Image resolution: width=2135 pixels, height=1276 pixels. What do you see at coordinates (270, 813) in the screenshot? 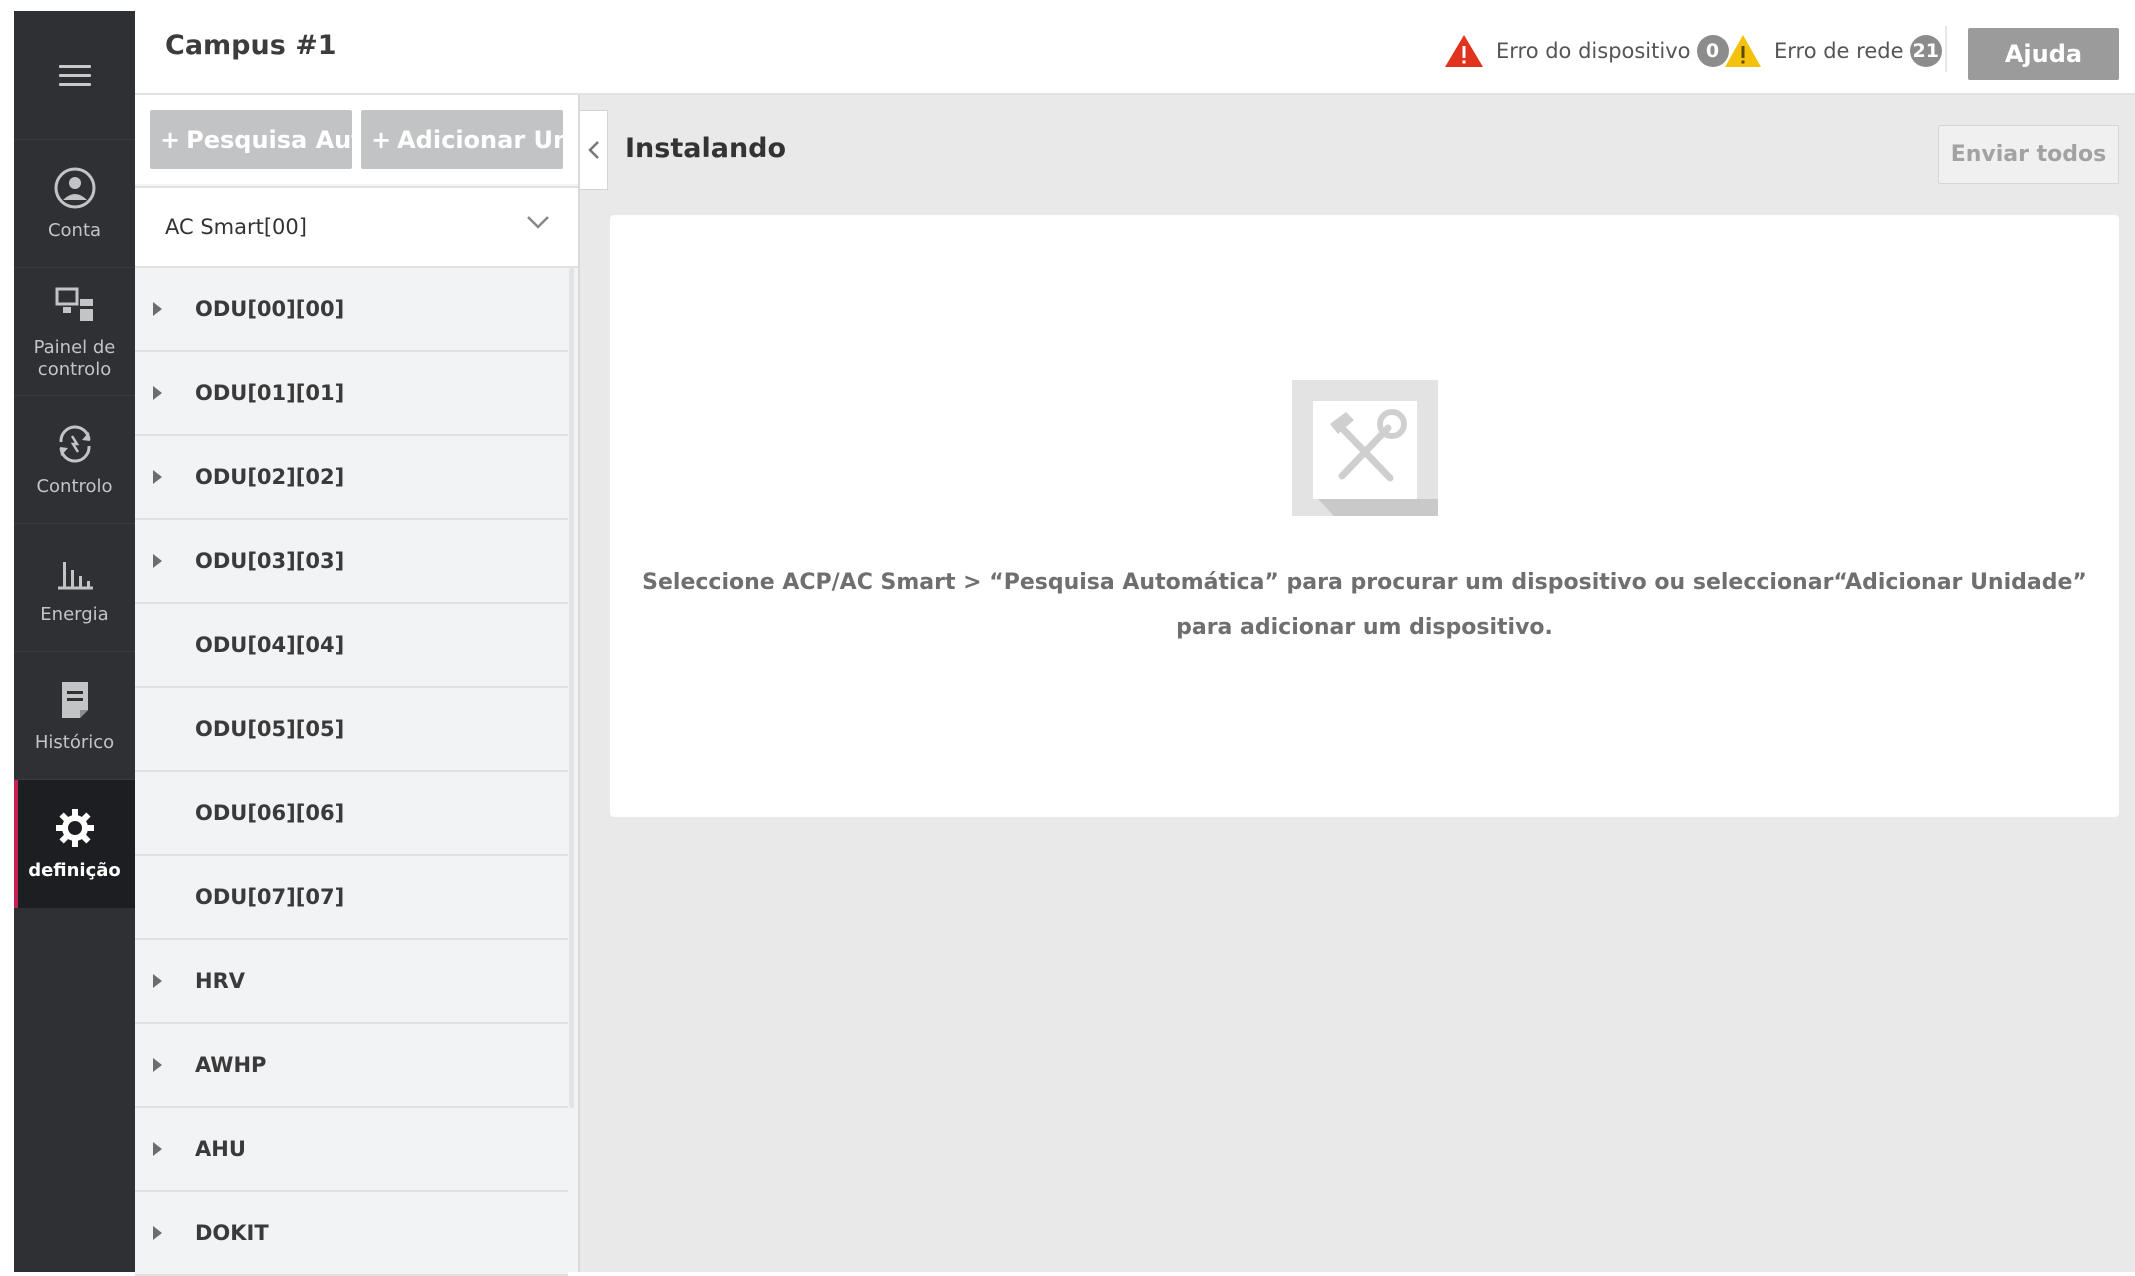
I see `tree-row-label: ODU[06][06]` at bounding box center [270, 813].